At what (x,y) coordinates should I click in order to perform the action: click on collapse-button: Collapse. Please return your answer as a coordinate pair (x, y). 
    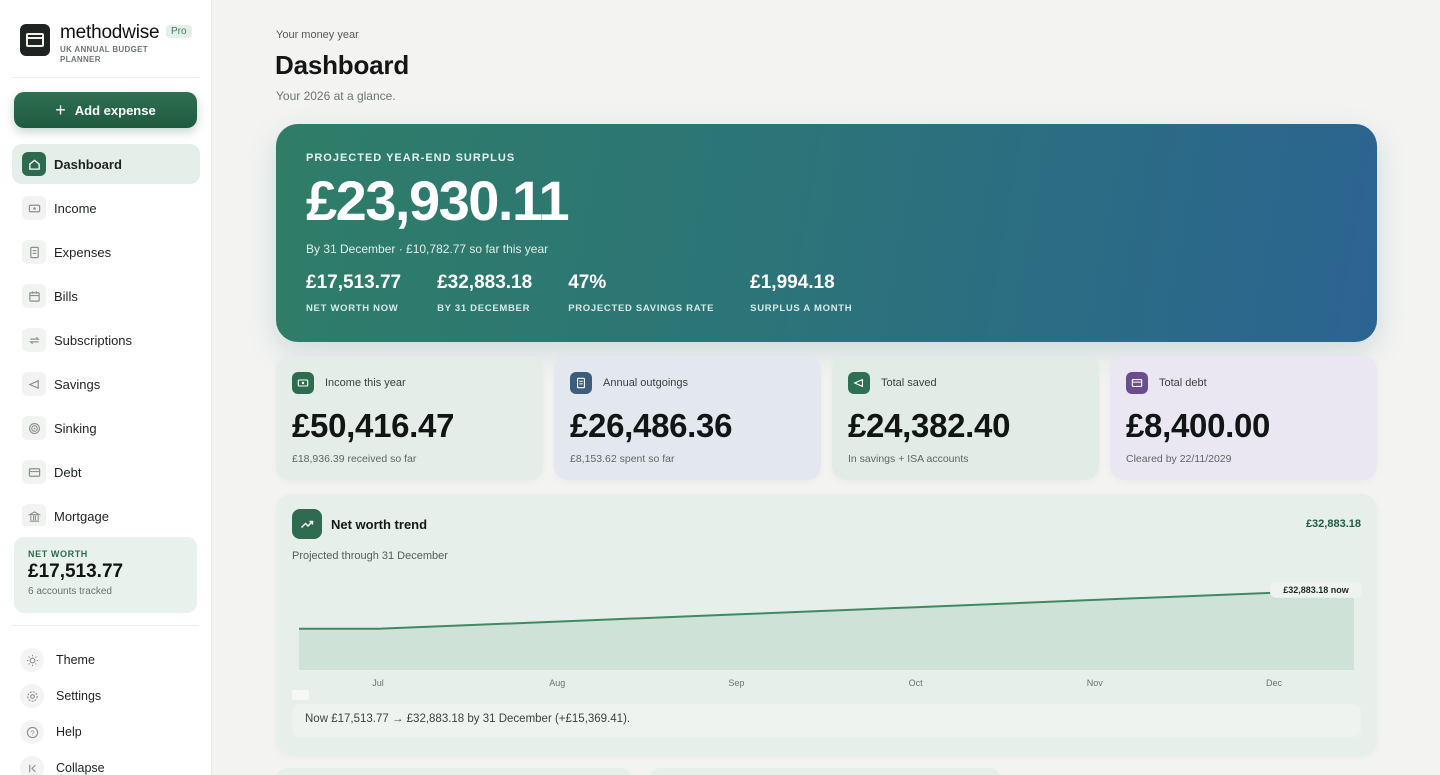
    Looking at the image, I should click on (110, 762).